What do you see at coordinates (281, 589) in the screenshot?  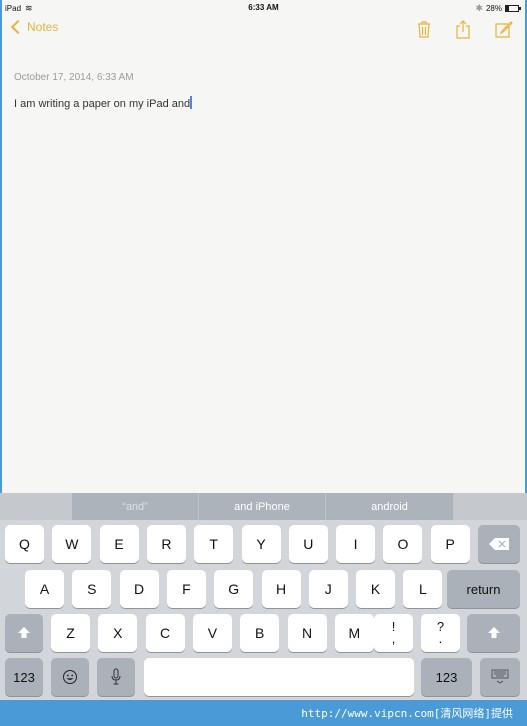 I see `key-h: H` at bounding box center [281, 589].